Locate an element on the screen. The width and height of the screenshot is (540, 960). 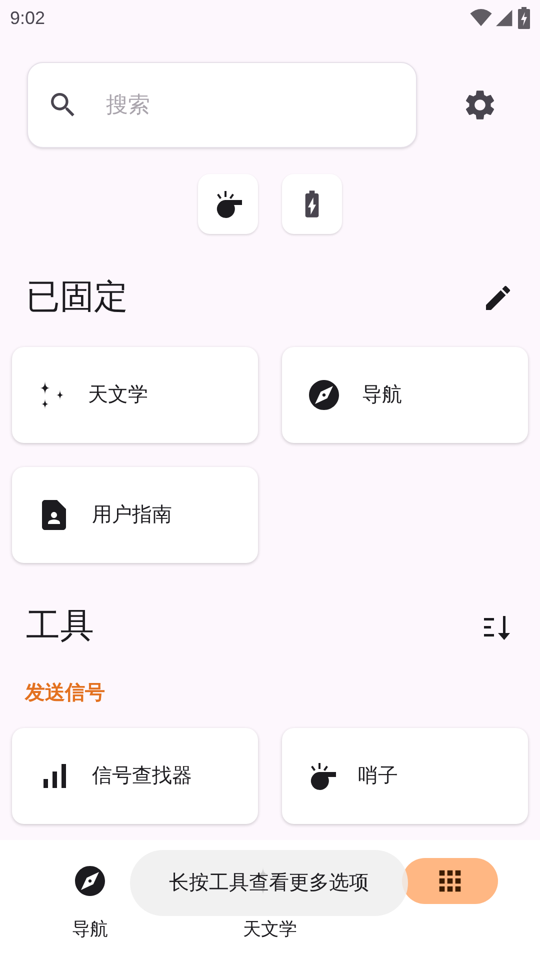
tool-card: 哨子 is located at coordinates (405, 776).